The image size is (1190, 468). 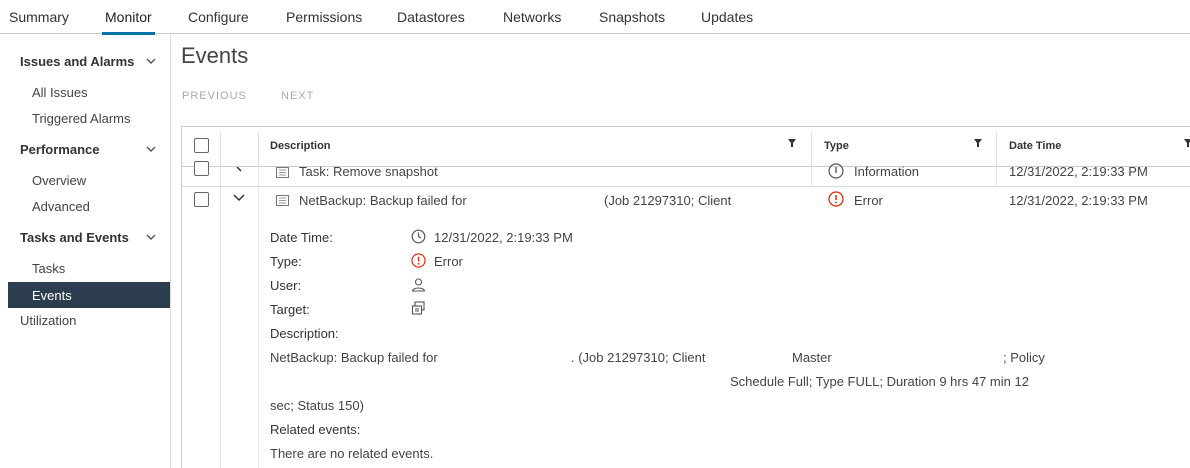 What do you see at coordinates (431, 21) in the screenshot?
I see `tab-datastores: Datastores` at bounding box center [431, 21].